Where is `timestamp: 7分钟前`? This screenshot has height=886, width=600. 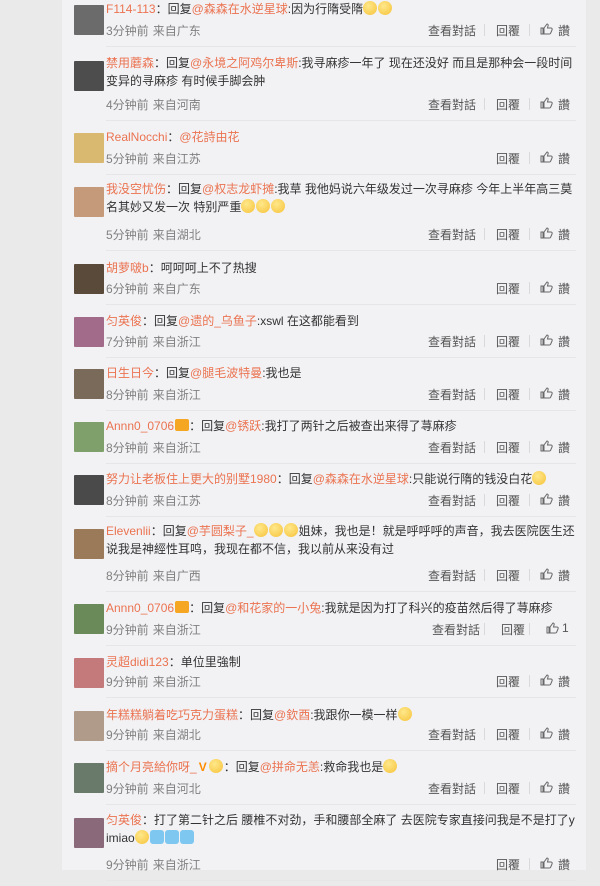 timestamp: 7分钟前 is located at coordinates (127, 342).